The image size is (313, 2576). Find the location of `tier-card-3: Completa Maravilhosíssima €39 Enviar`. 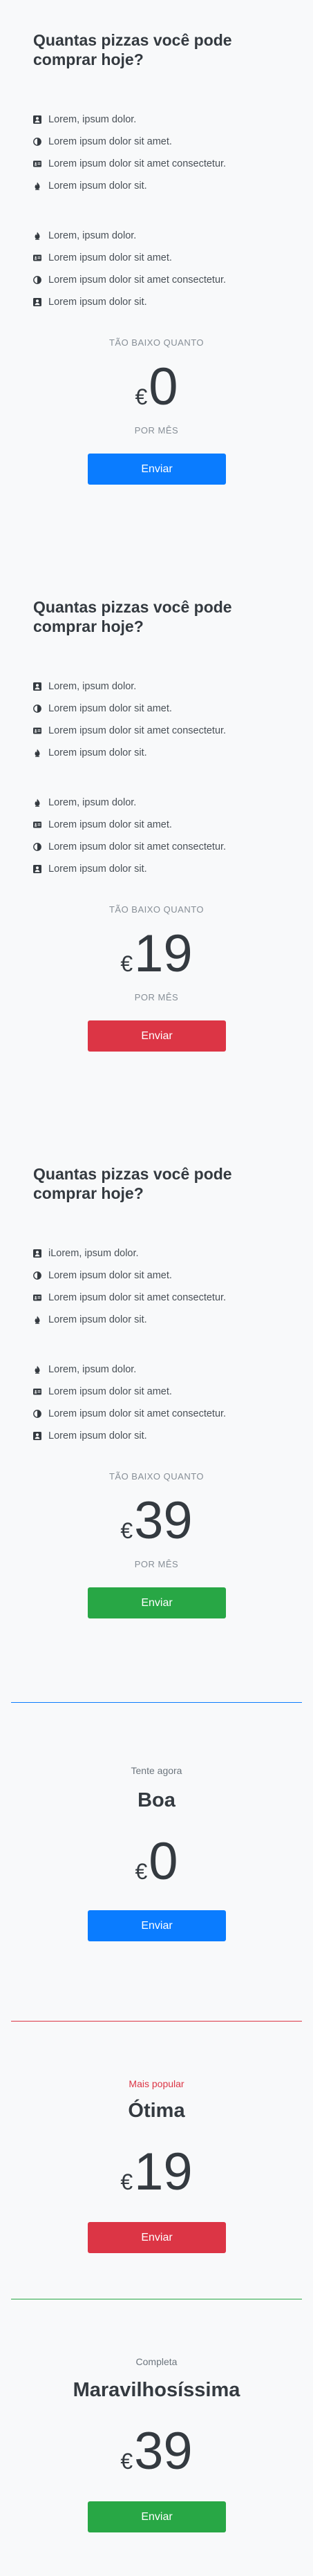

tier-card-3: Completa Maravilhosíssima €39 Enviar is located at coordinates (156, 2437).